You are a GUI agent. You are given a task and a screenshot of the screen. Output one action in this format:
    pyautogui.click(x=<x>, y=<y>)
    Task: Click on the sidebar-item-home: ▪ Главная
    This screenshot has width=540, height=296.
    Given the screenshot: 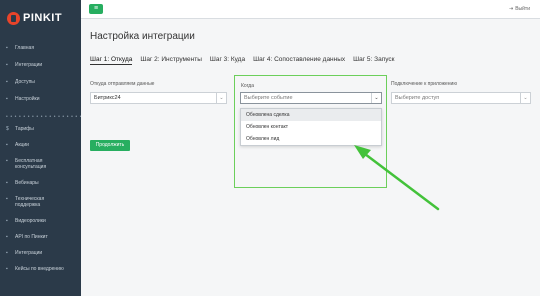 What is the action you would take?
    pyautogui.click(x=40, y=53)
    